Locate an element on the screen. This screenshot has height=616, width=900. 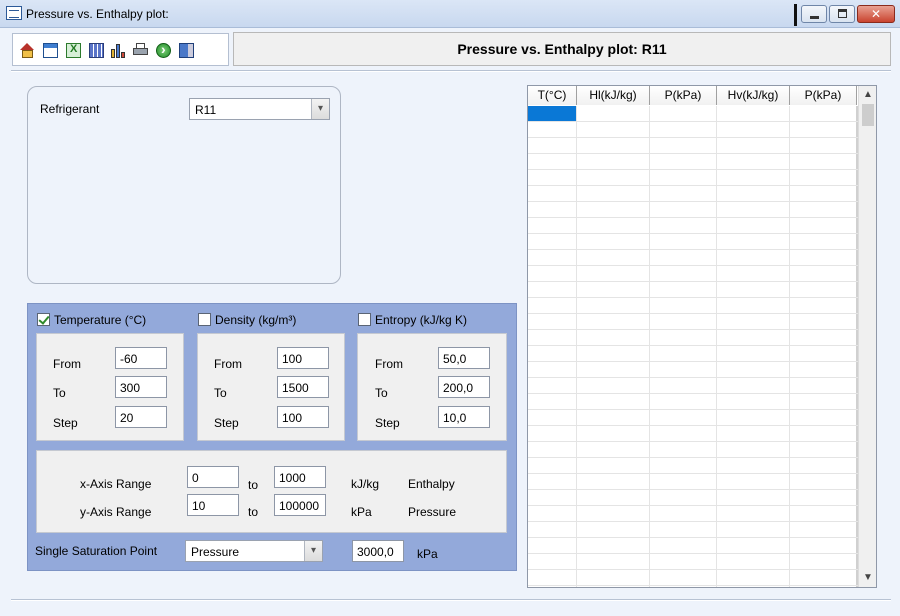
app-window-icon is located at coordinates (14, 13).